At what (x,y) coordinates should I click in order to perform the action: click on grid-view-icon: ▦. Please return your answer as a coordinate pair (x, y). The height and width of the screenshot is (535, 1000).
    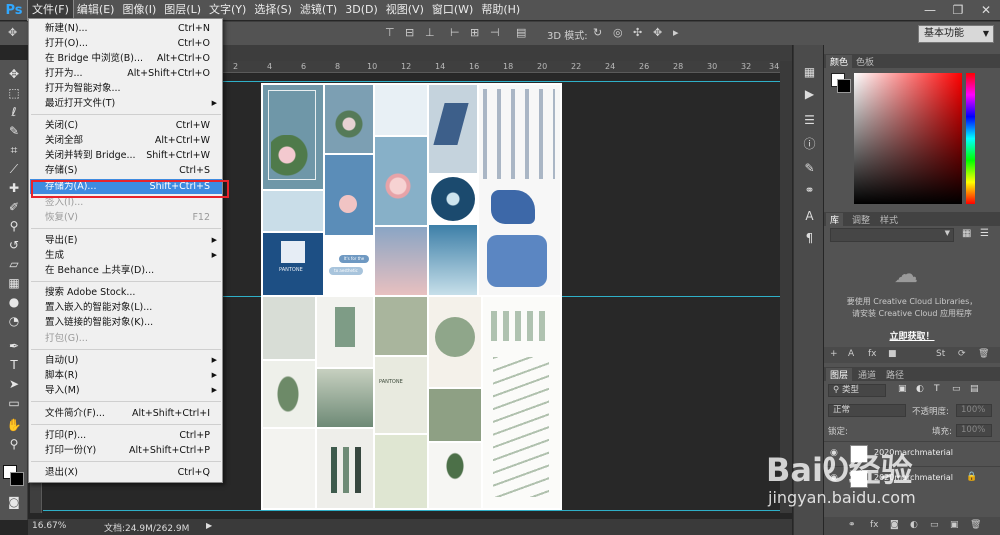
    Looking at the image, I should click on (966, 233).